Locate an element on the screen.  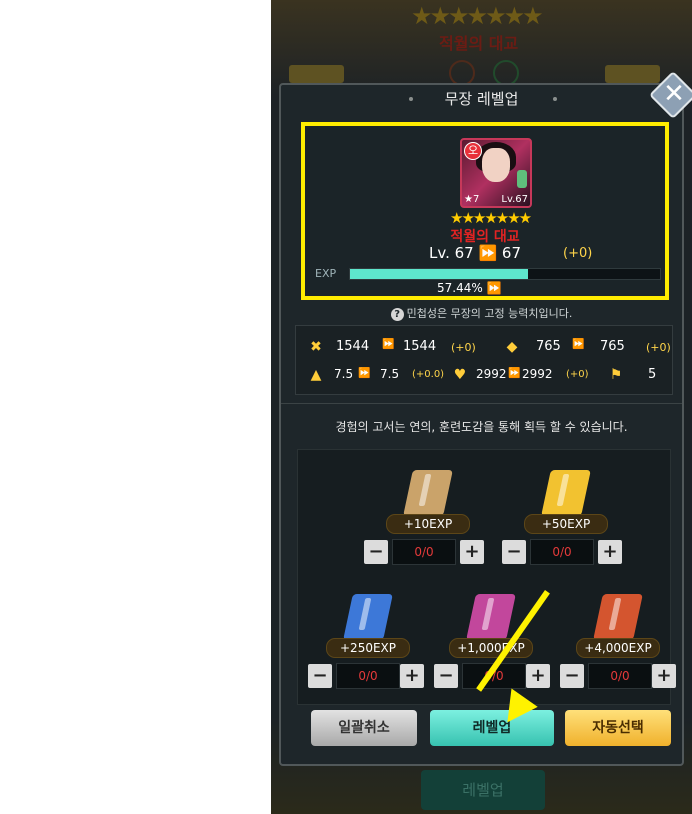
exp-tag: +10EXP is located at coordinates (428, 524).